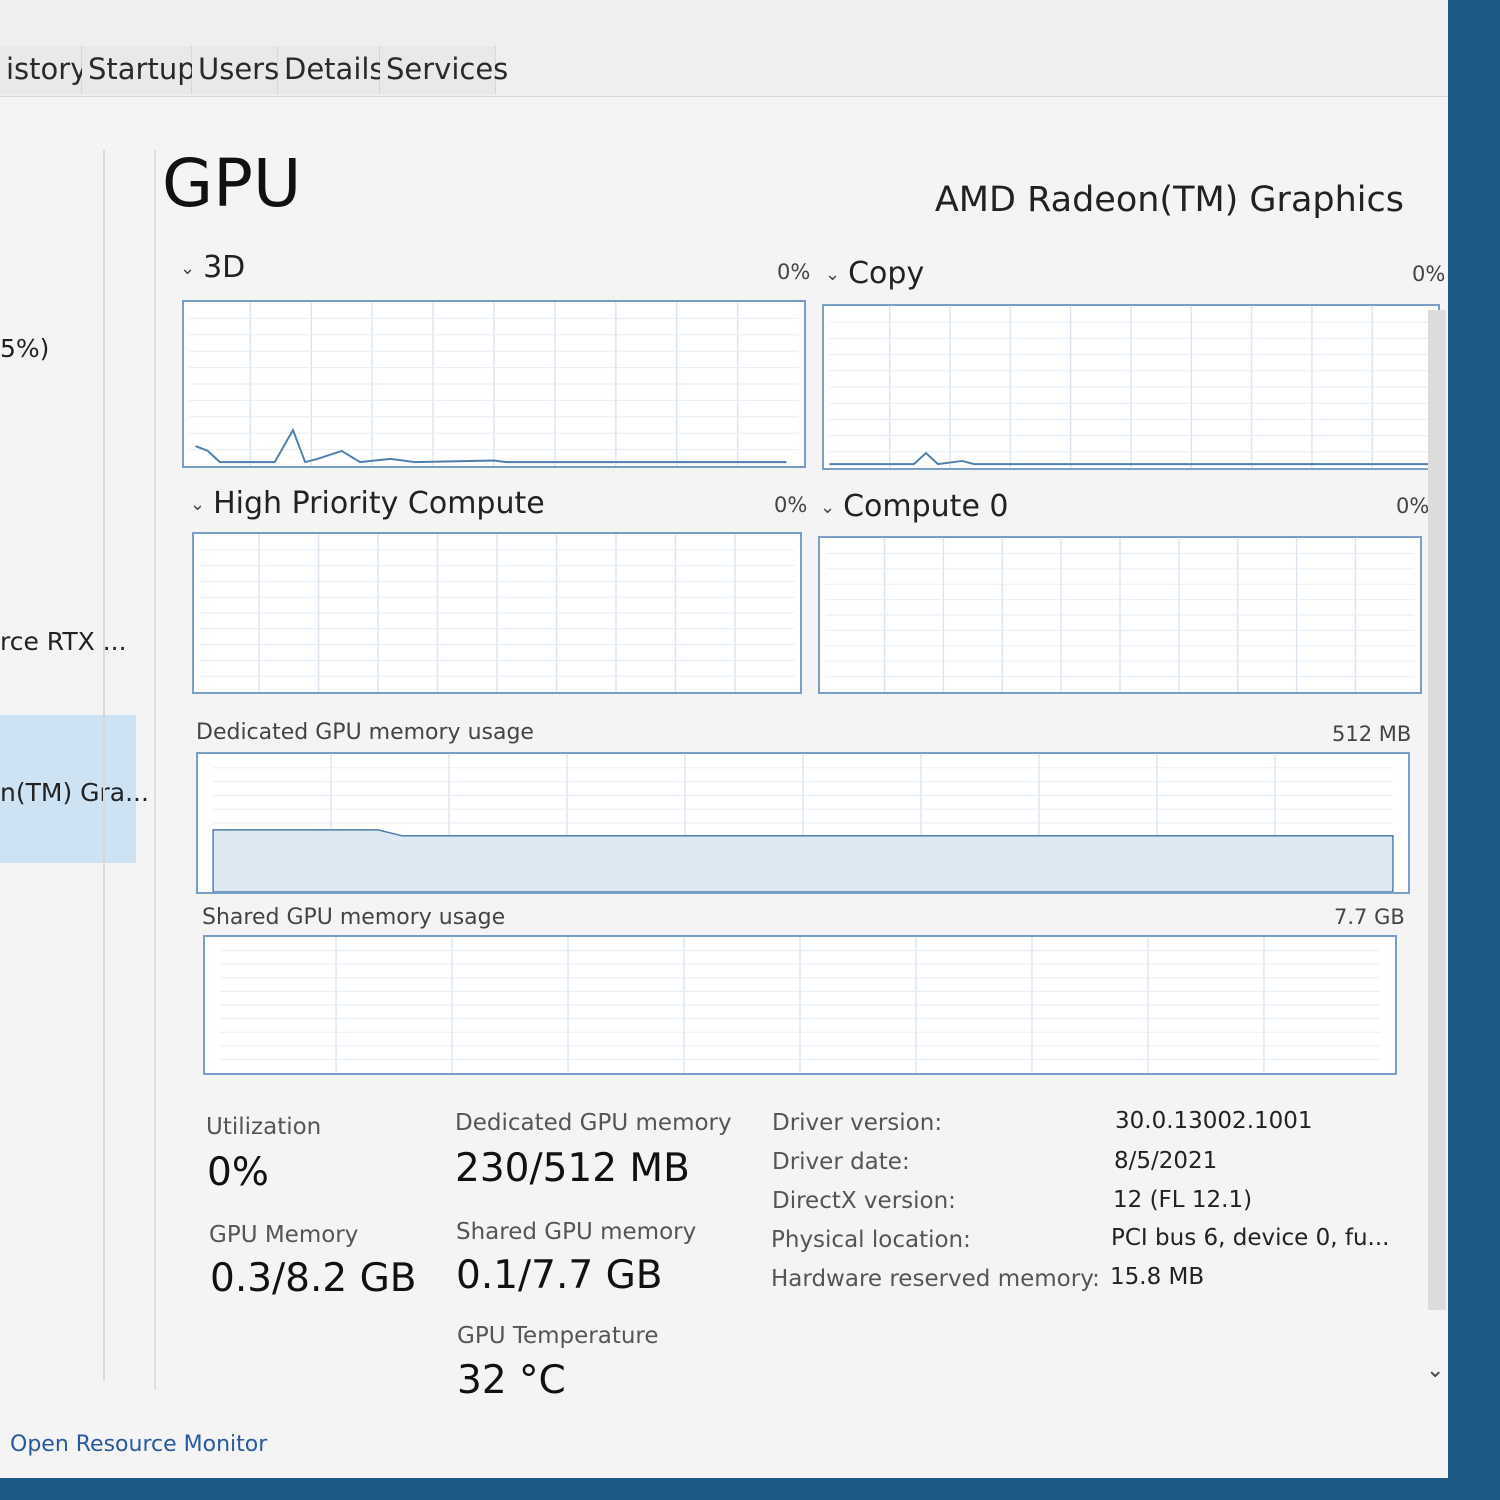 This screenshot has height=1500, width=1500. I want to click on engine-percent-high-priority-compute: 0%, so click(791, 505).